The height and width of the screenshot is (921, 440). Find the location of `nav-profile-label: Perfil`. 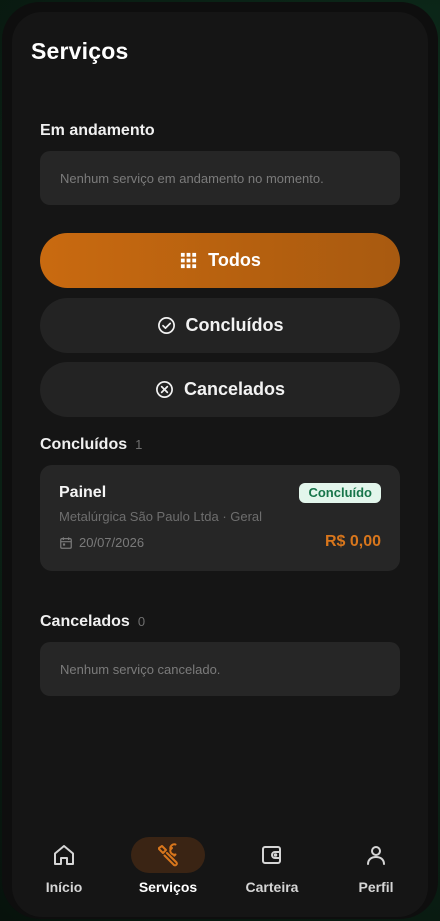

nav-profile-label: Perfil is located at coordinates (376, 887).